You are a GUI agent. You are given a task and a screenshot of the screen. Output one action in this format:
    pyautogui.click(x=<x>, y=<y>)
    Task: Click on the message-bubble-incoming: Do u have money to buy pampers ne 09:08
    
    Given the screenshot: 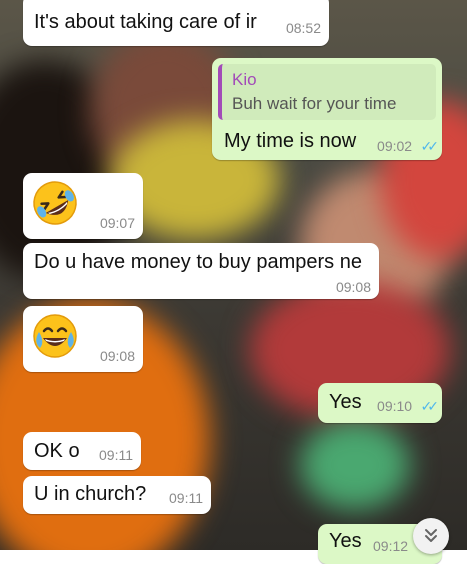 What is the action you would take?
    pyautogui.click(x=201, y=271)
    